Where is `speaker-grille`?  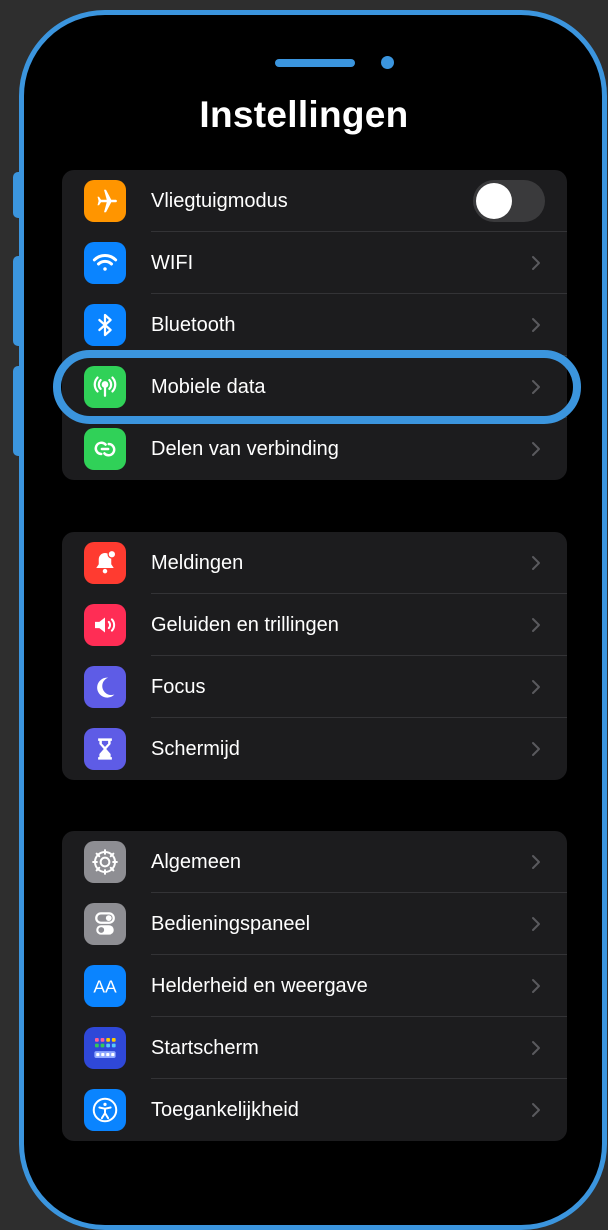
speaker-grille is located at coordinates (315, 63).